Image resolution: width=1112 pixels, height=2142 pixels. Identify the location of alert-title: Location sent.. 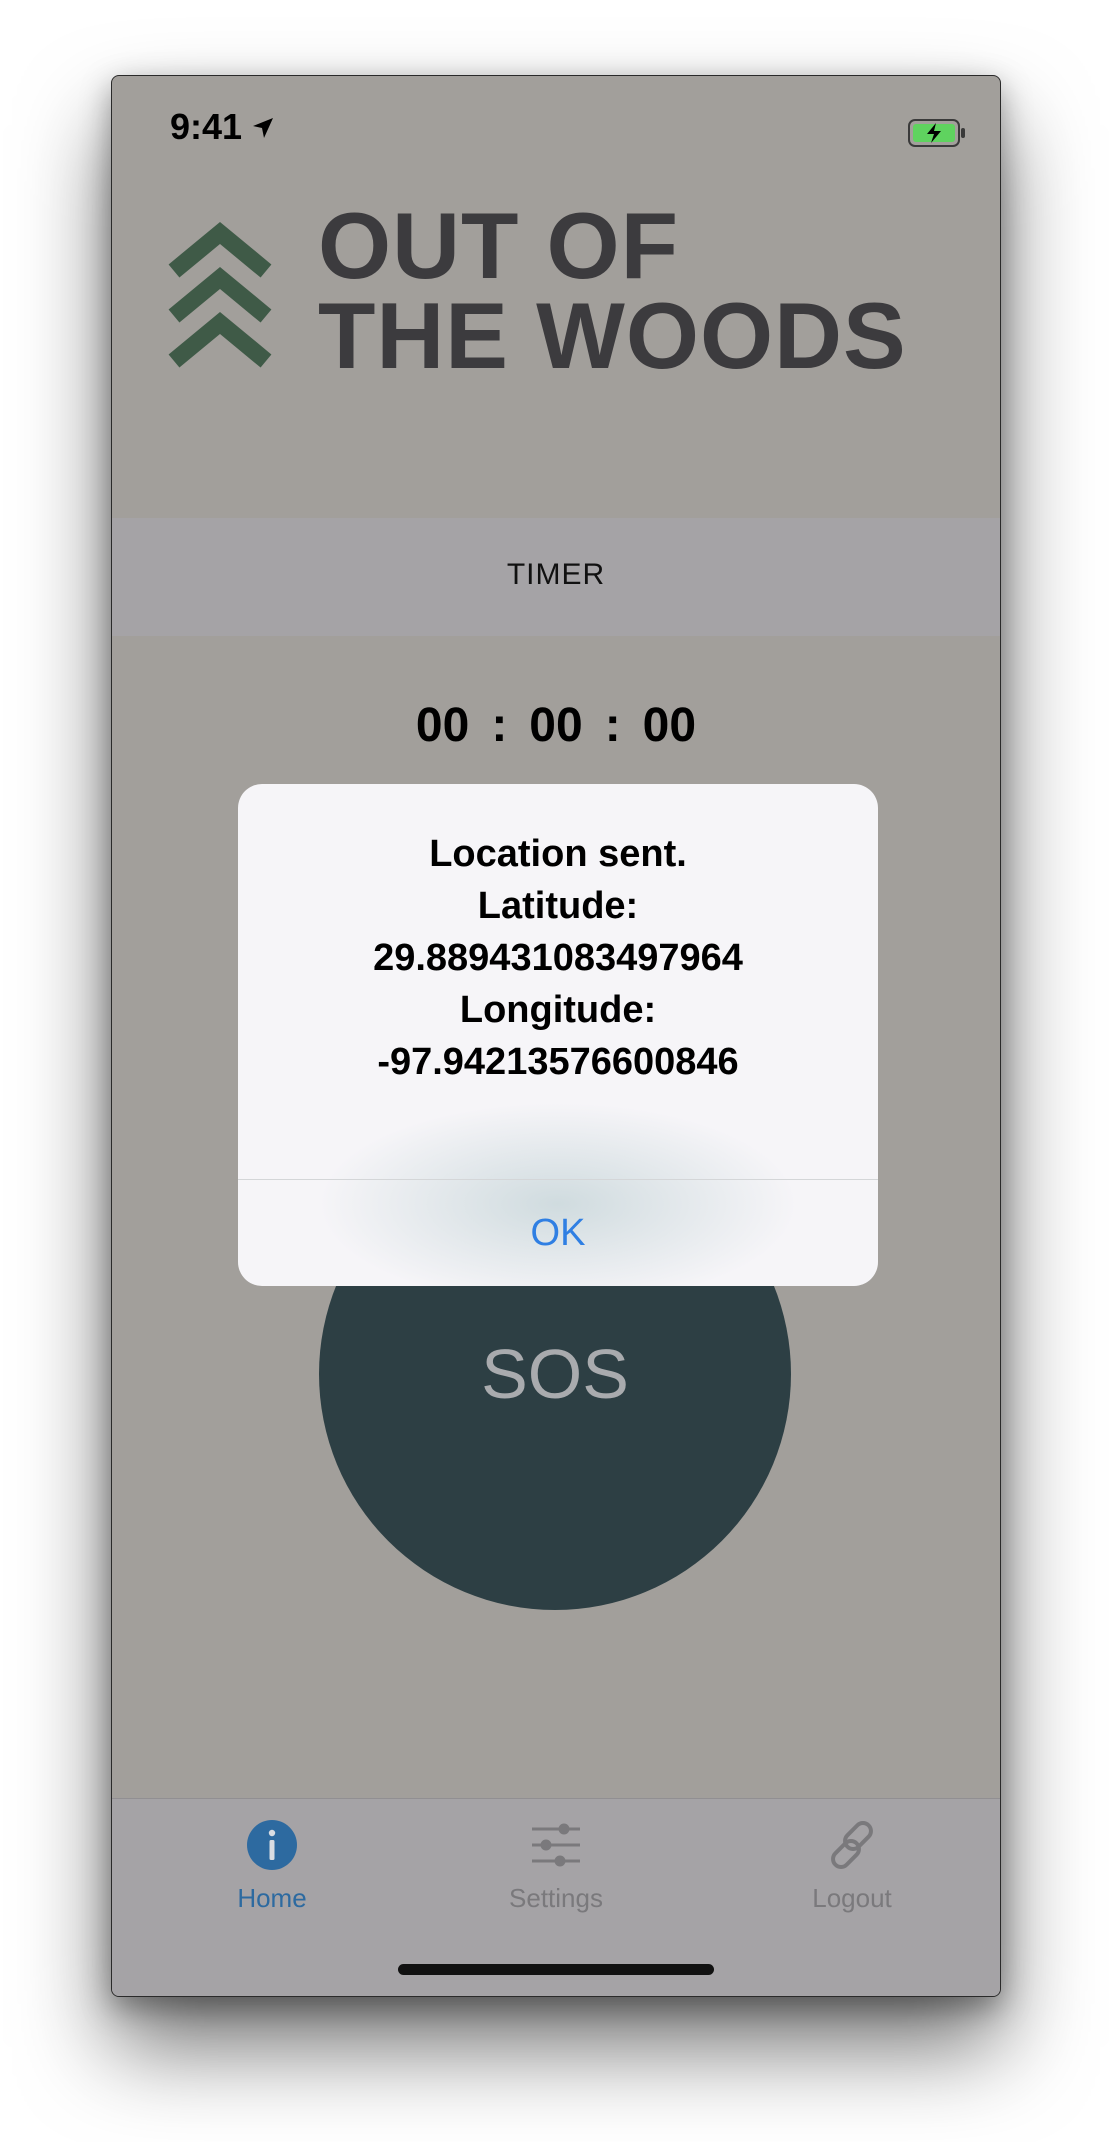
(558, 854).